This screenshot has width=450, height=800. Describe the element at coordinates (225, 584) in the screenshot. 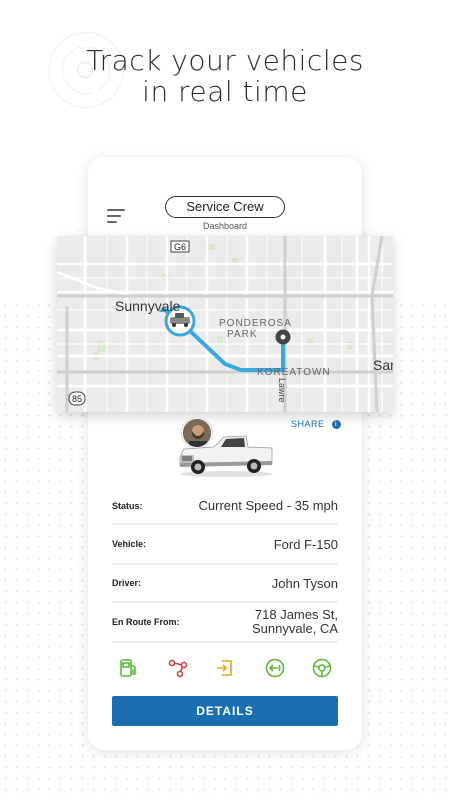

I see `info-row-driver: Driver: John Tyson` at that location.